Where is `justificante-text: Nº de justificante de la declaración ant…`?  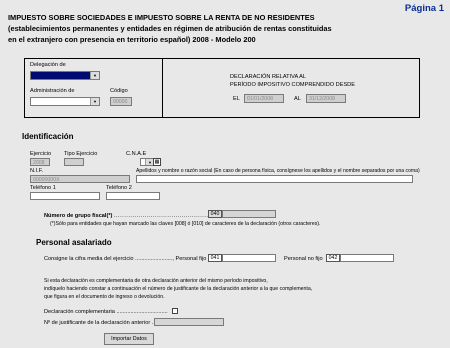
justificante-text: Nº de justificante de la declaración ant… is located at coordinates (97, 323).